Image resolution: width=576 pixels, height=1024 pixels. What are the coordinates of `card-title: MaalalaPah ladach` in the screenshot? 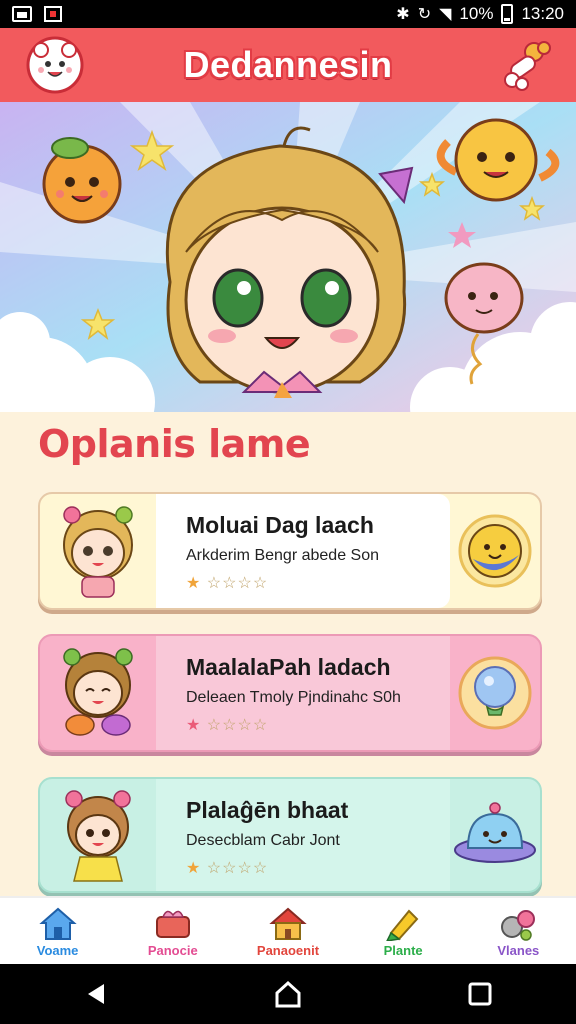 It's located at (288, 667).